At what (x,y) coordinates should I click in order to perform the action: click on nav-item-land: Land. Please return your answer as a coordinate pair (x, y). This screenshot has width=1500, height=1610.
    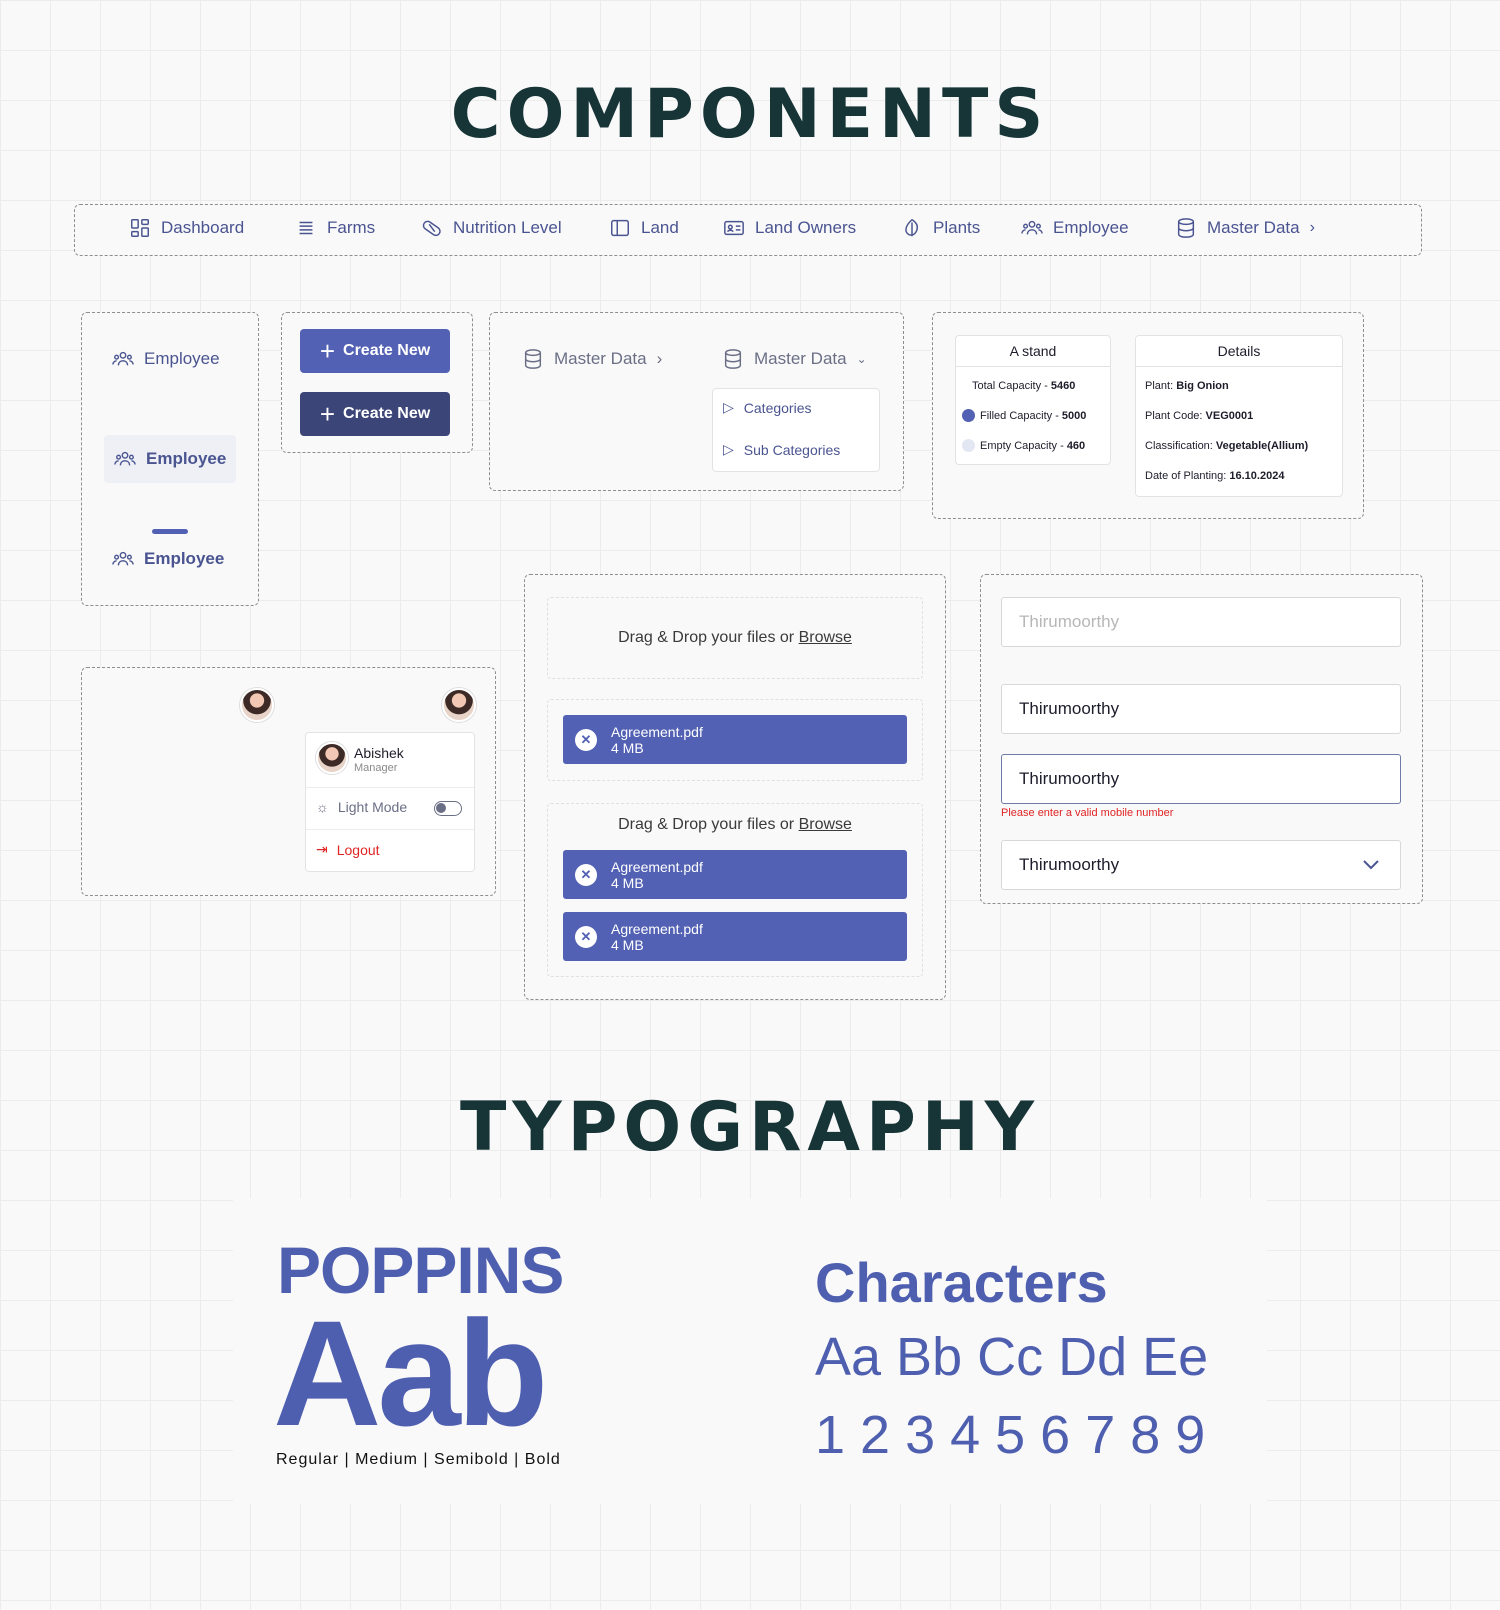
    Looking at the image, I should click on (644, 228).